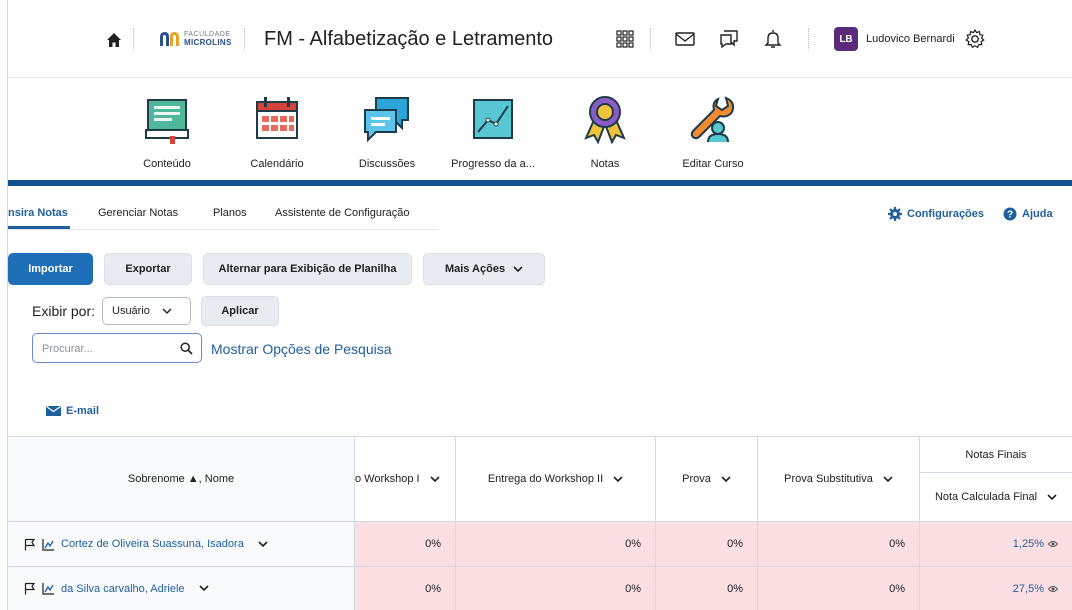 Image resolution: width=1072 pixels, height=610 pixels. I want to click on table-row: Cortez de Oliveira Suassuna, Isadora, so click(181, 544).